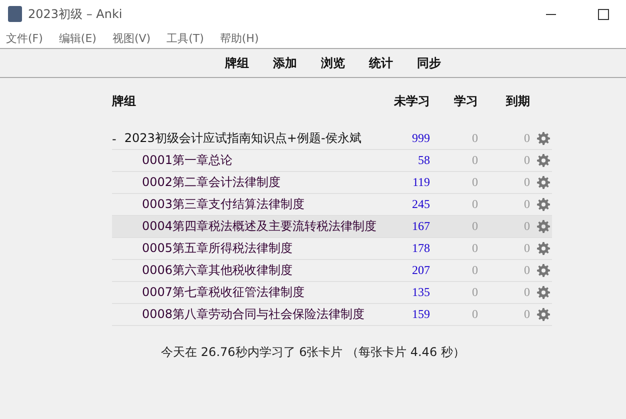  Describe the element at coordinates (429, 63) in the screenshot. I see `toolbar-button: 同步` at that location.